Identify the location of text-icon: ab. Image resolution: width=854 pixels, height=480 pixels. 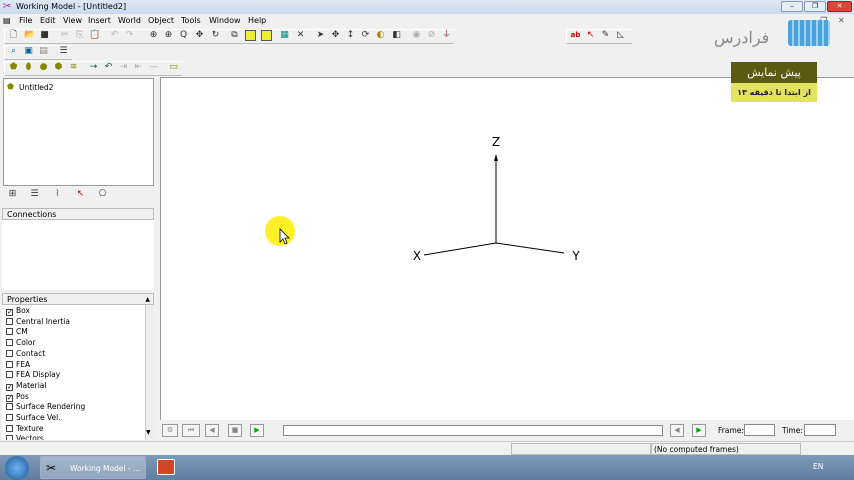
(575, 35).